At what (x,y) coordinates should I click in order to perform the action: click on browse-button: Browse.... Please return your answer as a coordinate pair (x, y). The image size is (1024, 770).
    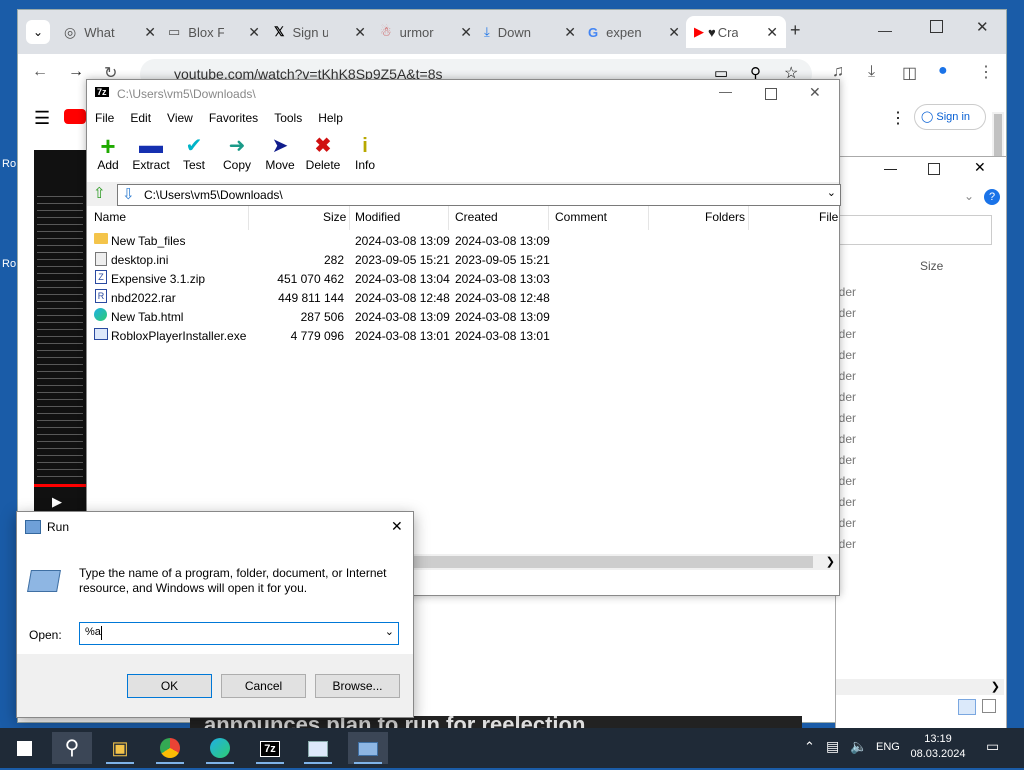
    Looking at the image, I should click on (357, 686).